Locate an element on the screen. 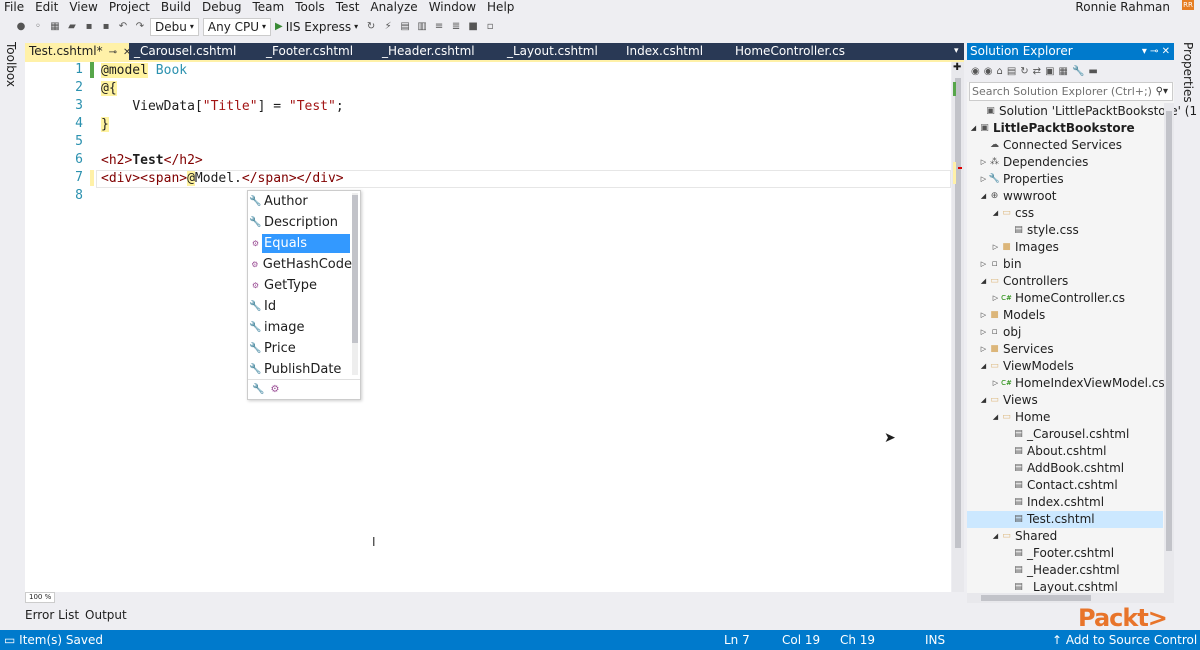 The image size is (1200, 650). menu-team: Team is located at coordinates (268, 7).